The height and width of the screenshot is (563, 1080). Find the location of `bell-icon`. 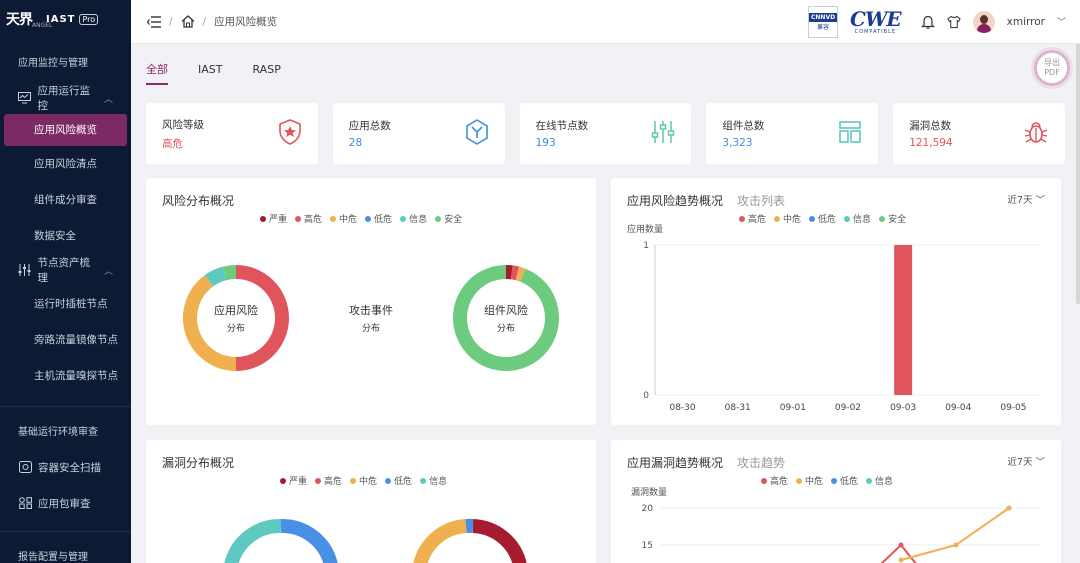

bell-icon is located at coordinates (927, 22).